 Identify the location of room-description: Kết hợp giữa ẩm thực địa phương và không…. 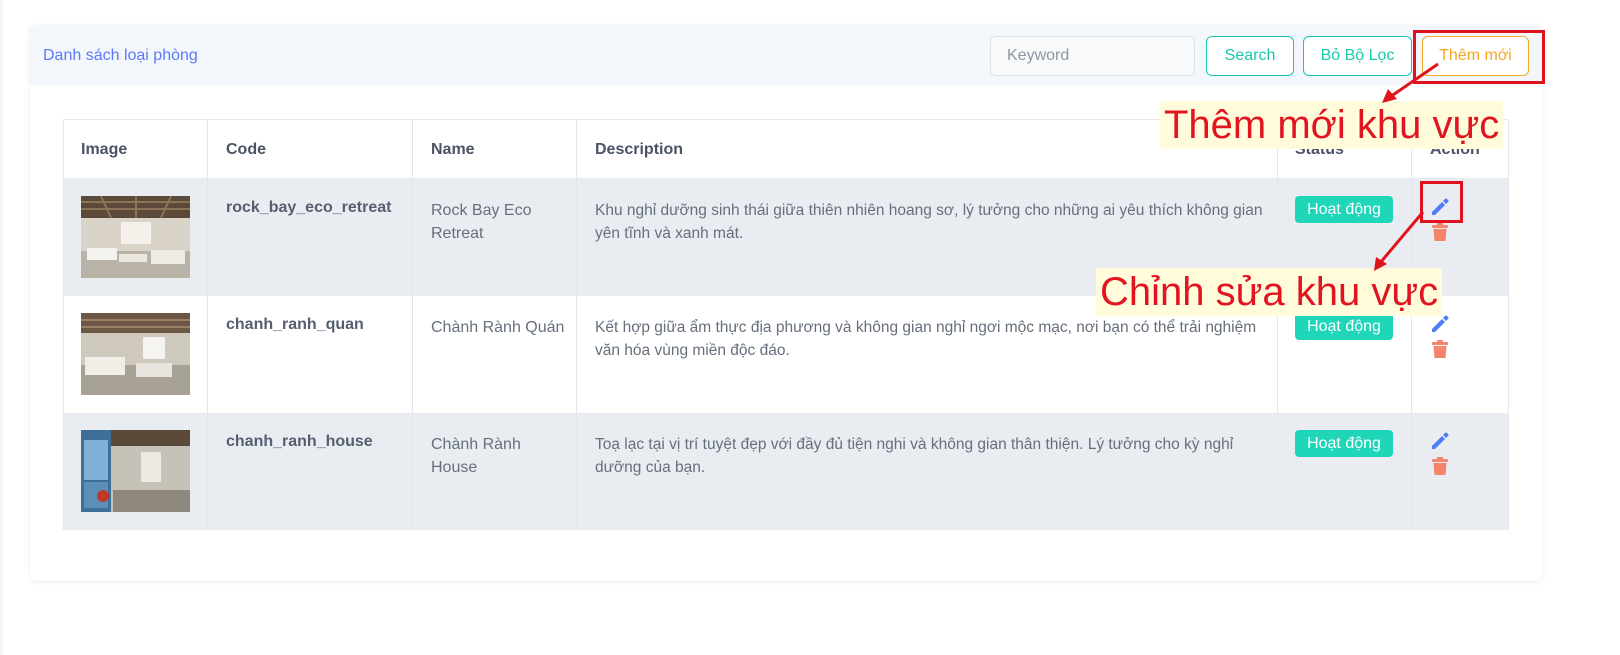
(926, 339).